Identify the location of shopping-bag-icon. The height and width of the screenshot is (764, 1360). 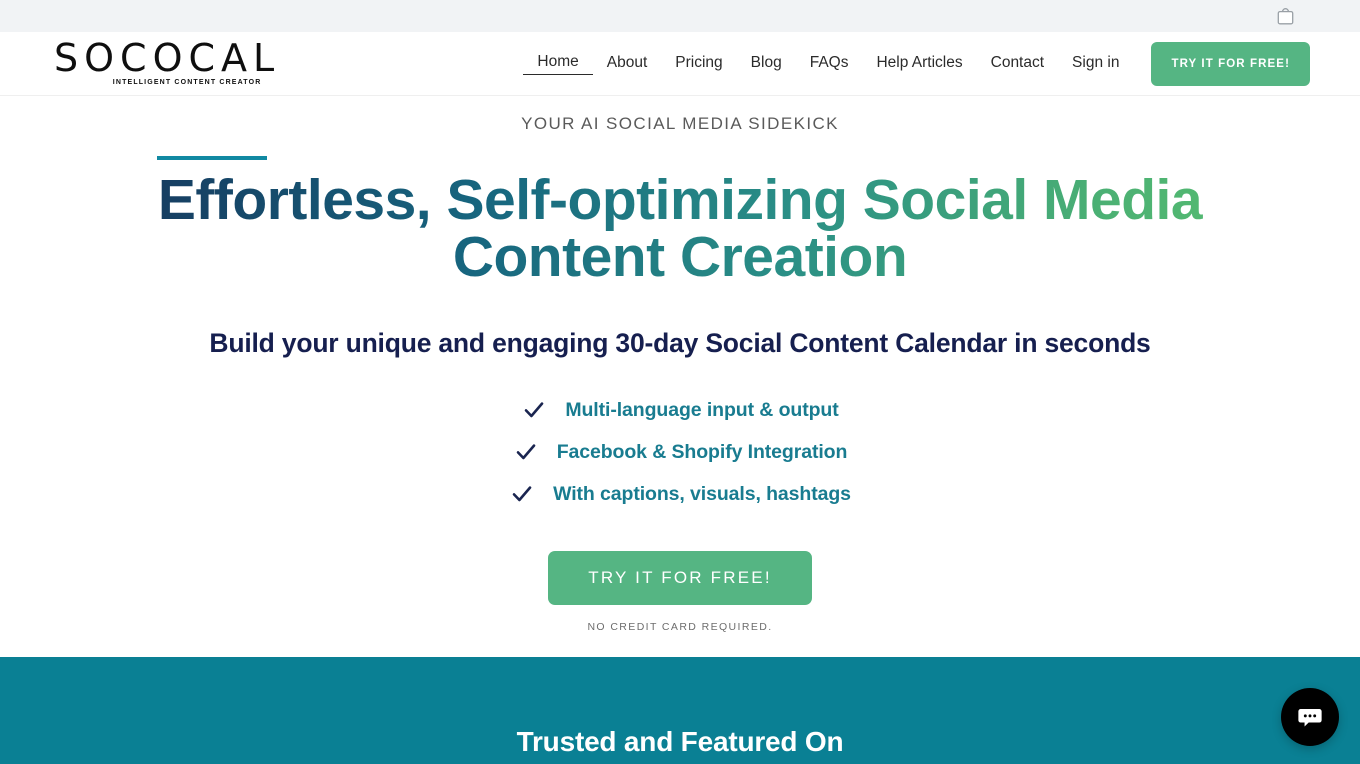
(1285, 16).